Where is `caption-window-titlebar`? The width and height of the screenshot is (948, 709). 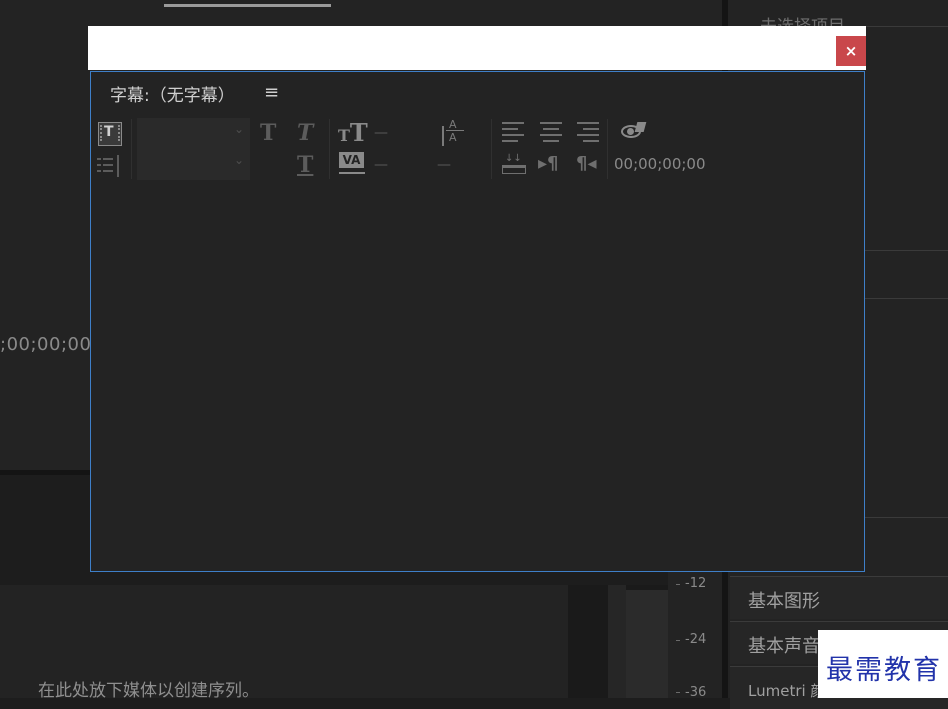 caption-window-titlebar is located at coordinates (477, 48).